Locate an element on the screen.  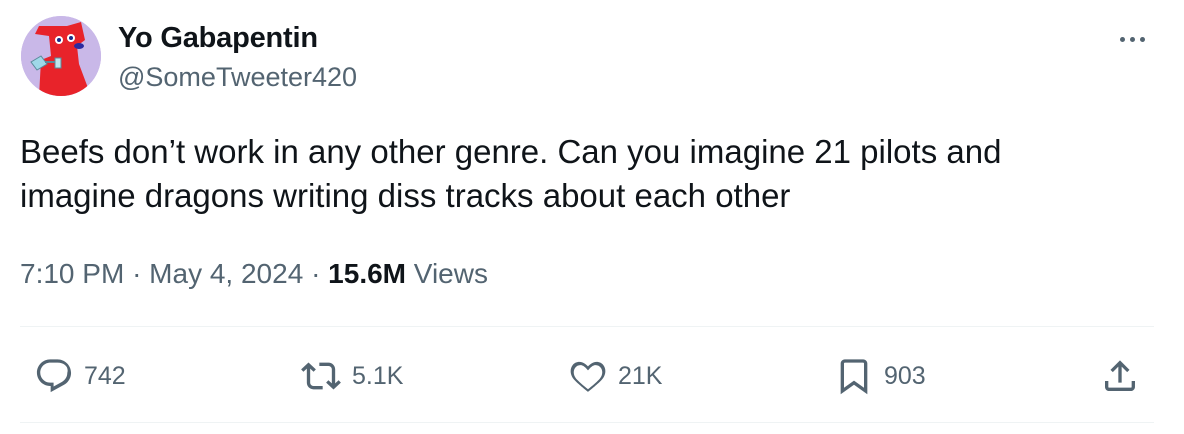
reply-icon is located at coordinates (54, 376).